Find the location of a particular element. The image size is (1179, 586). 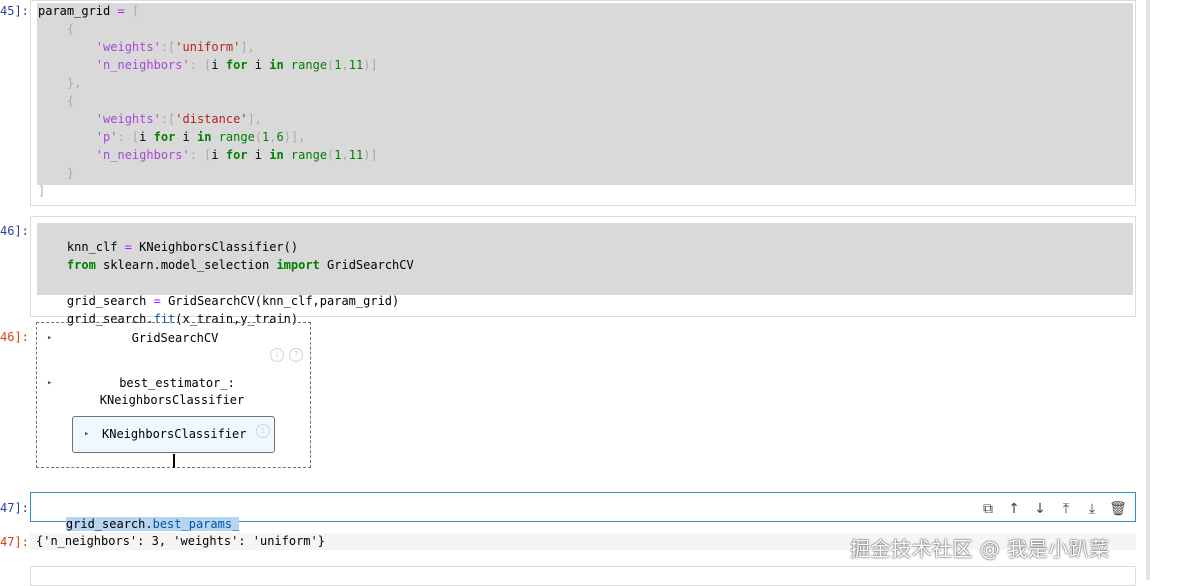

code-line: } is located at coordinates (56, 173).